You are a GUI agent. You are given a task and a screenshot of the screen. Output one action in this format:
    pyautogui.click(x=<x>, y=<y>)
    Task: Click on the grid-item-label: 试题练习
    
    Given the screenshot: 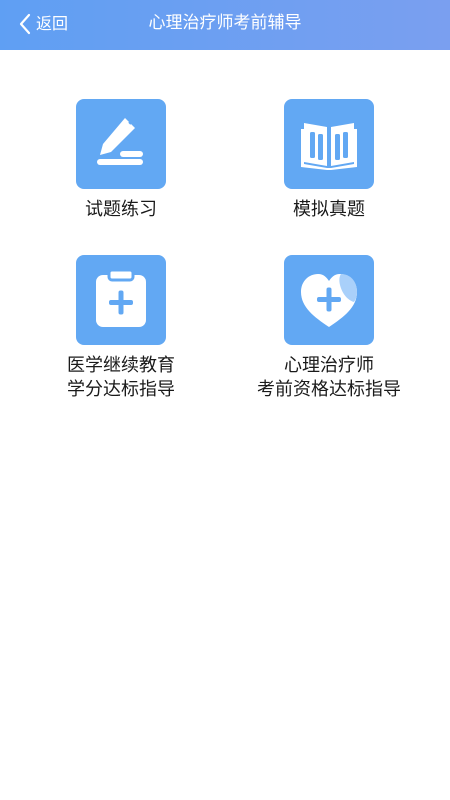 What is the action you would take?
    pyautogui.click(x=121, y=209)
    